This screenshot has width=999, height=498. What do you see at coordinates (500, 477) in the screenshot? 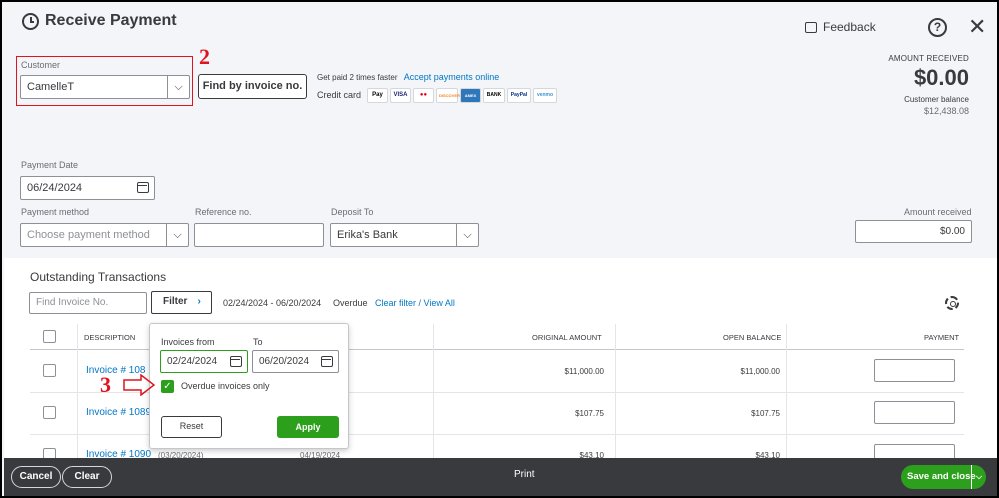
I see `footer-bar: Cancel Clear Print Save and close ⌵` at bounding box center [500, 477].